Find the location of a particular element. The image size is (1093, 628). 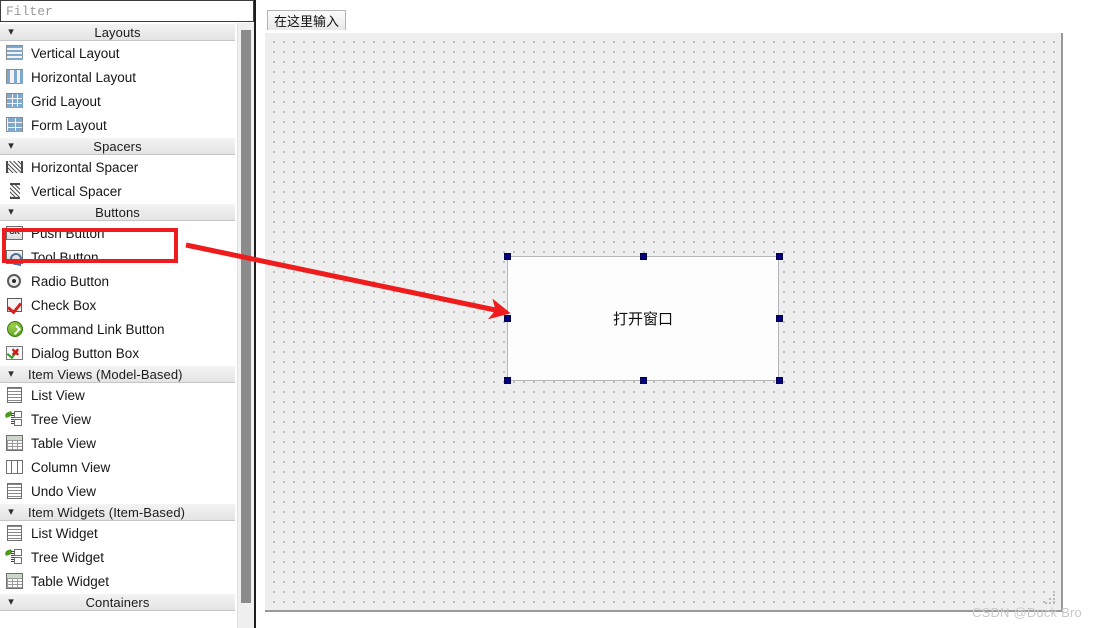

vertical-spacer-icon is located at coordinates (15, 191).